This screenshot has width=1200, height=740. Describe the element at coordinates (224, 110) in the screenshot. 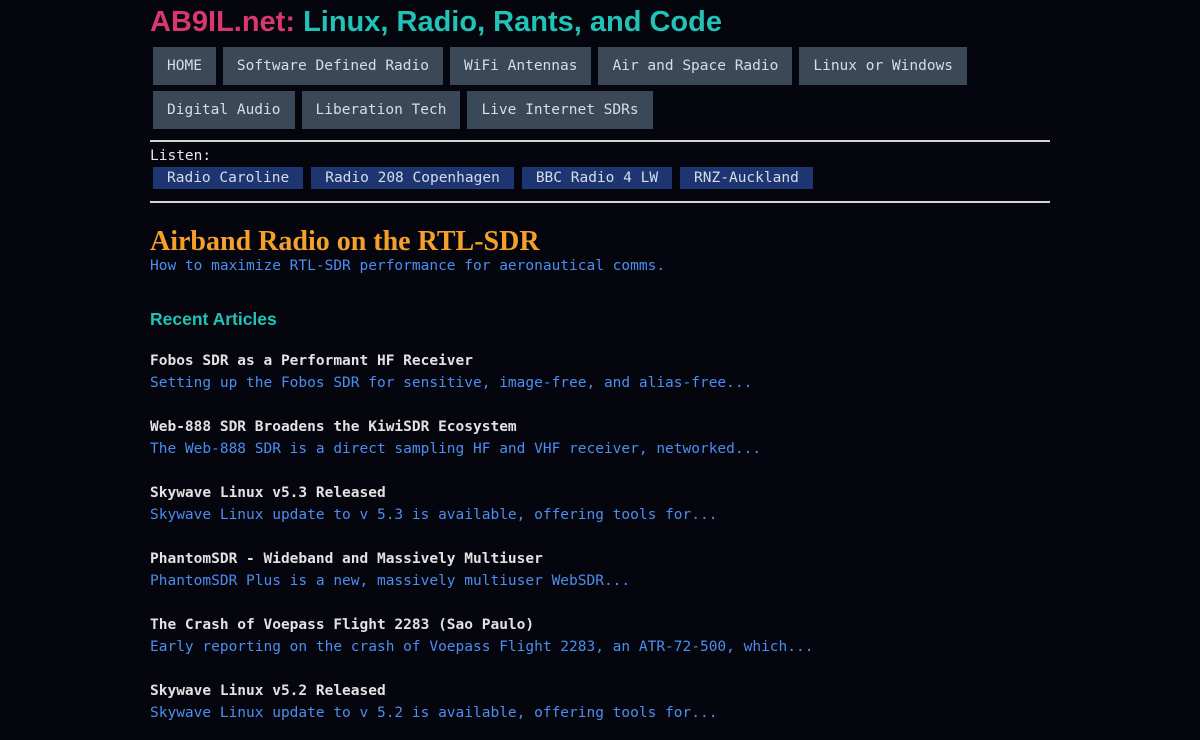

I see `nav-digital-audio-button: Digital Audio` at that location.